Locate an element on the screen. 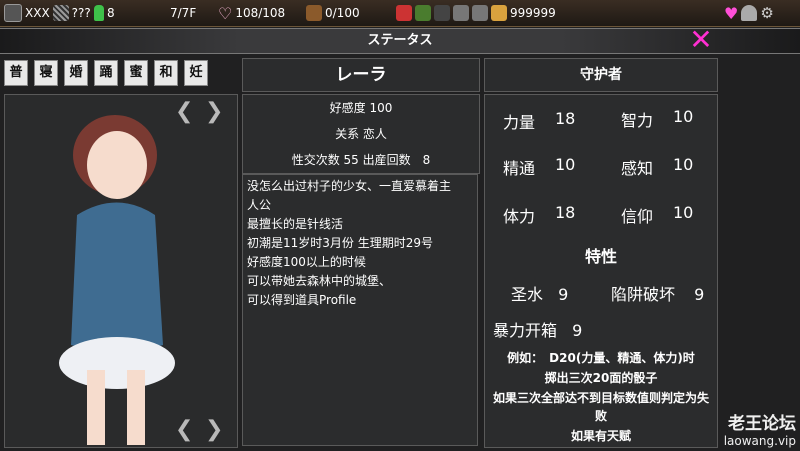 The height and width of the screenshot is (451, 800). tab-2: 婚 is located at coordinates (76, 73).